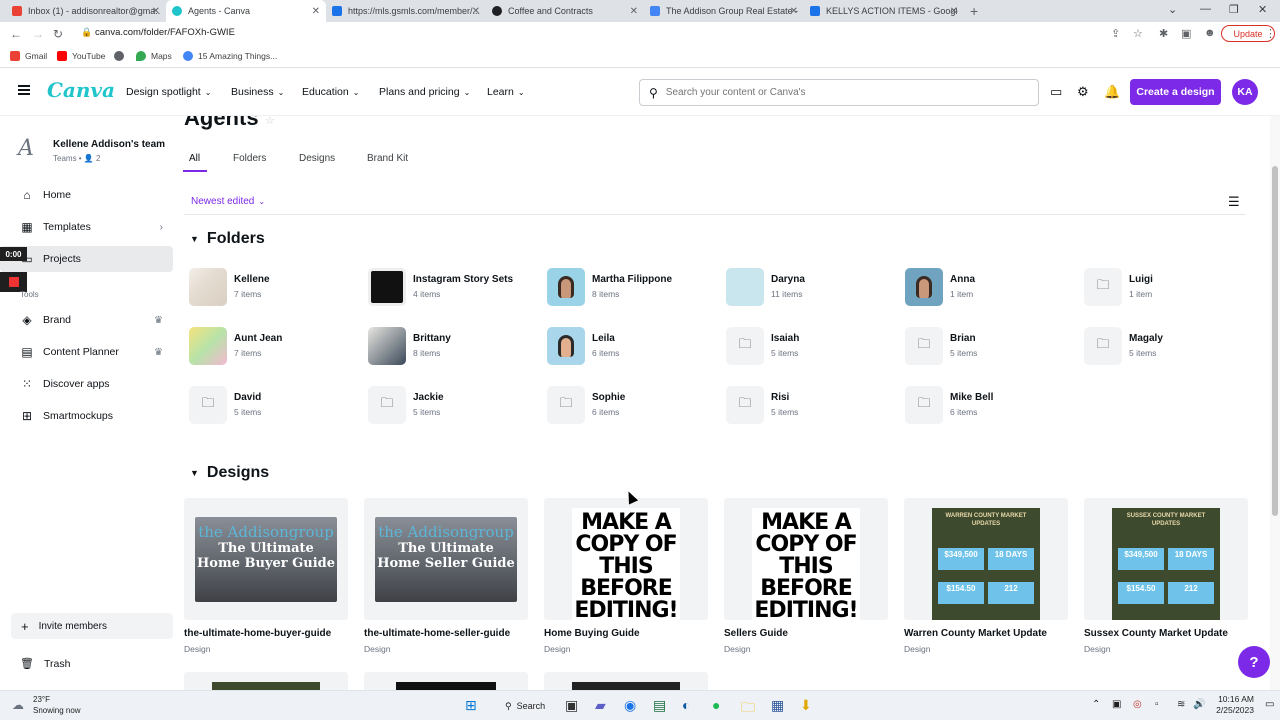 Image resolution: width=1280 pixels, height=721 pixels. Describe the element at coordinates (453, 406) in the screenshot. I see `folder-item: 🗀 Jackie 5 items` at that location.